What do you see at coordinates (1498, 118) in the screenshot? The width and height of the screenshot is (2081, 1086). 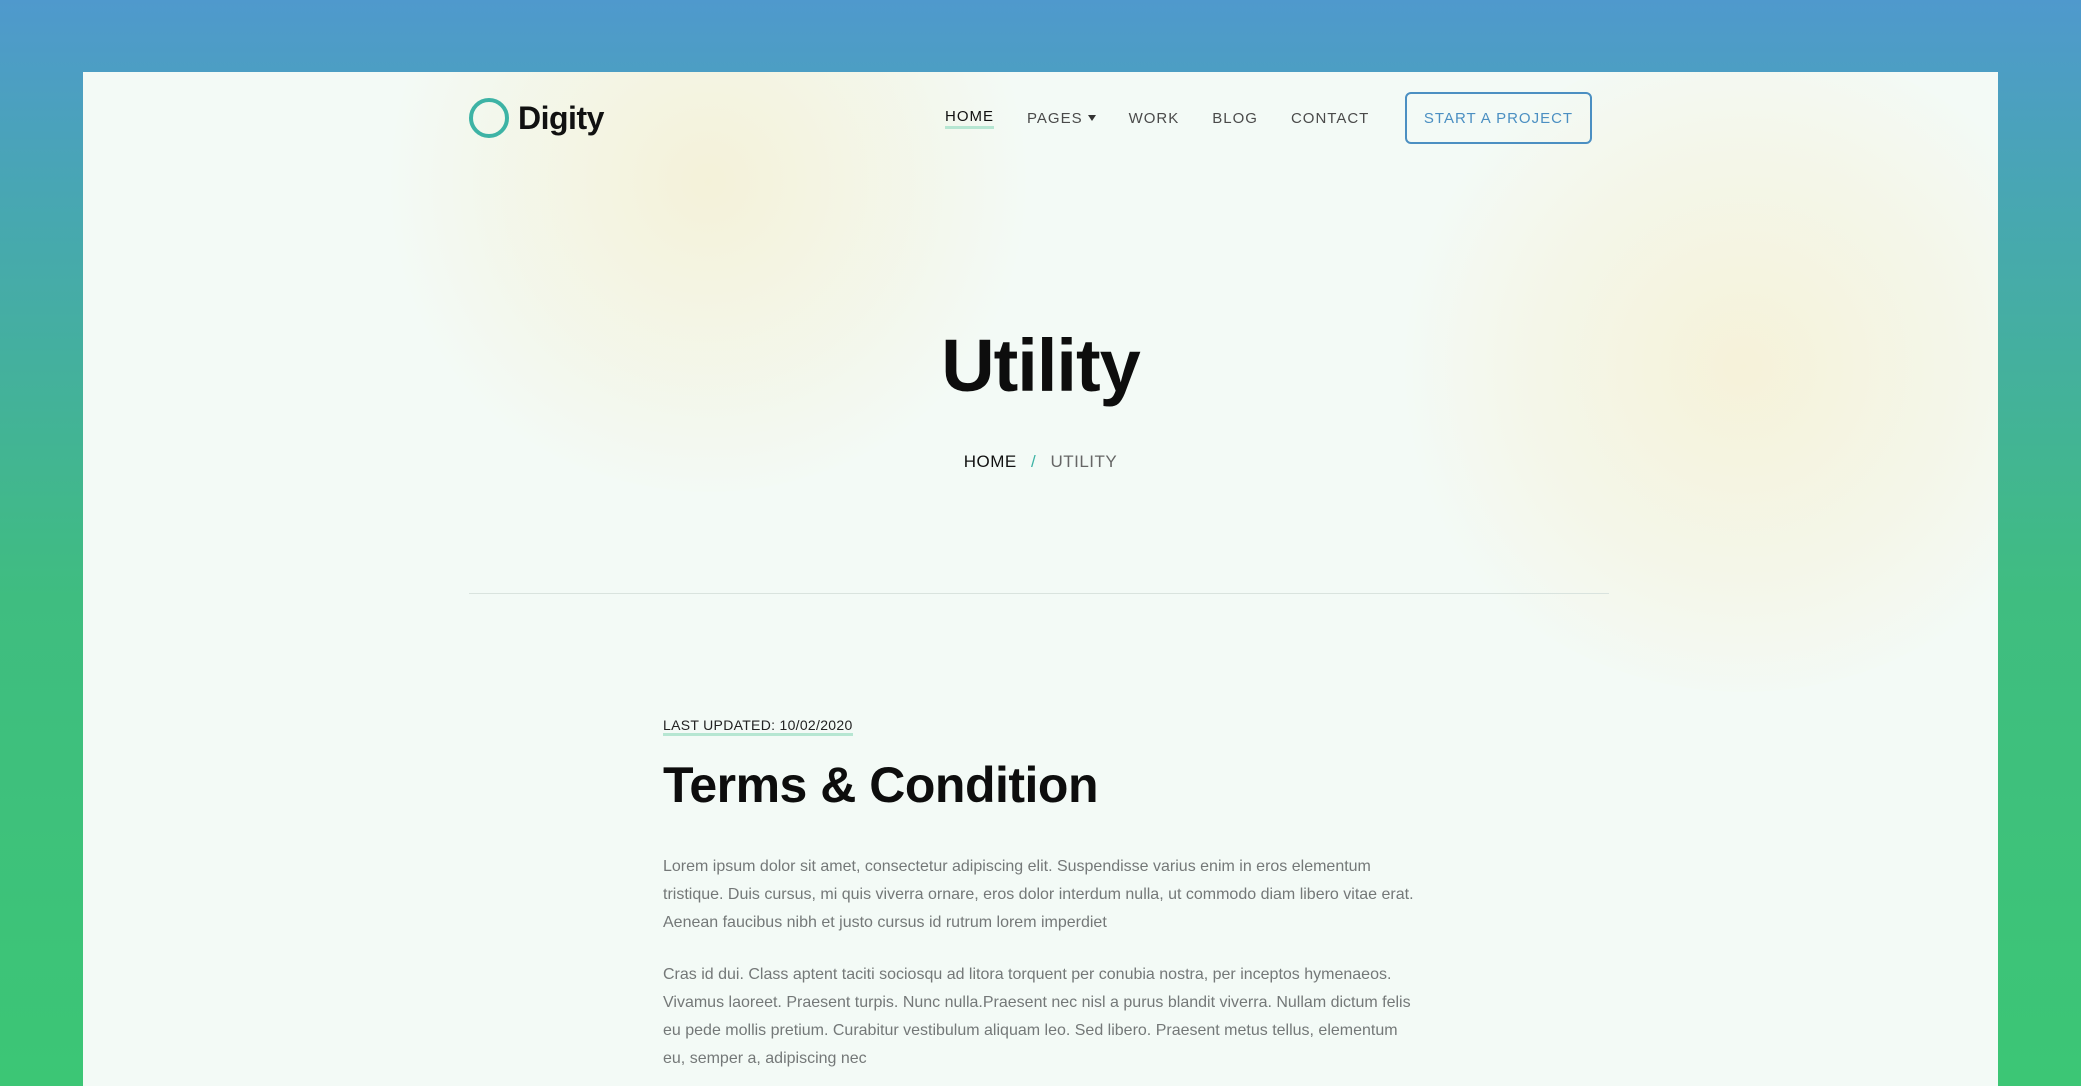 I see `start-project-button: START A PROJECT` at bounding box center [1498, 118].